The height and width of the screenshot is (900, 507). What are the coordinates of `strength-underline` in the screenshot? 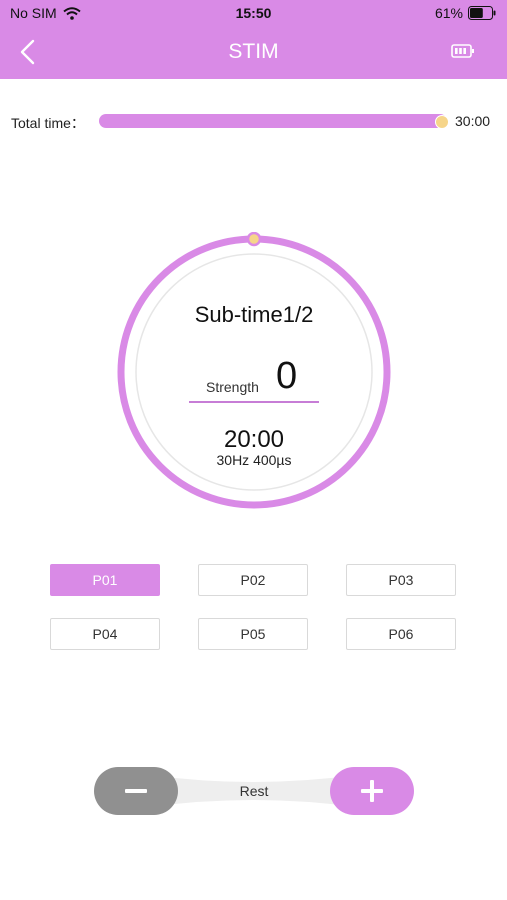 It's located at (254, 402).